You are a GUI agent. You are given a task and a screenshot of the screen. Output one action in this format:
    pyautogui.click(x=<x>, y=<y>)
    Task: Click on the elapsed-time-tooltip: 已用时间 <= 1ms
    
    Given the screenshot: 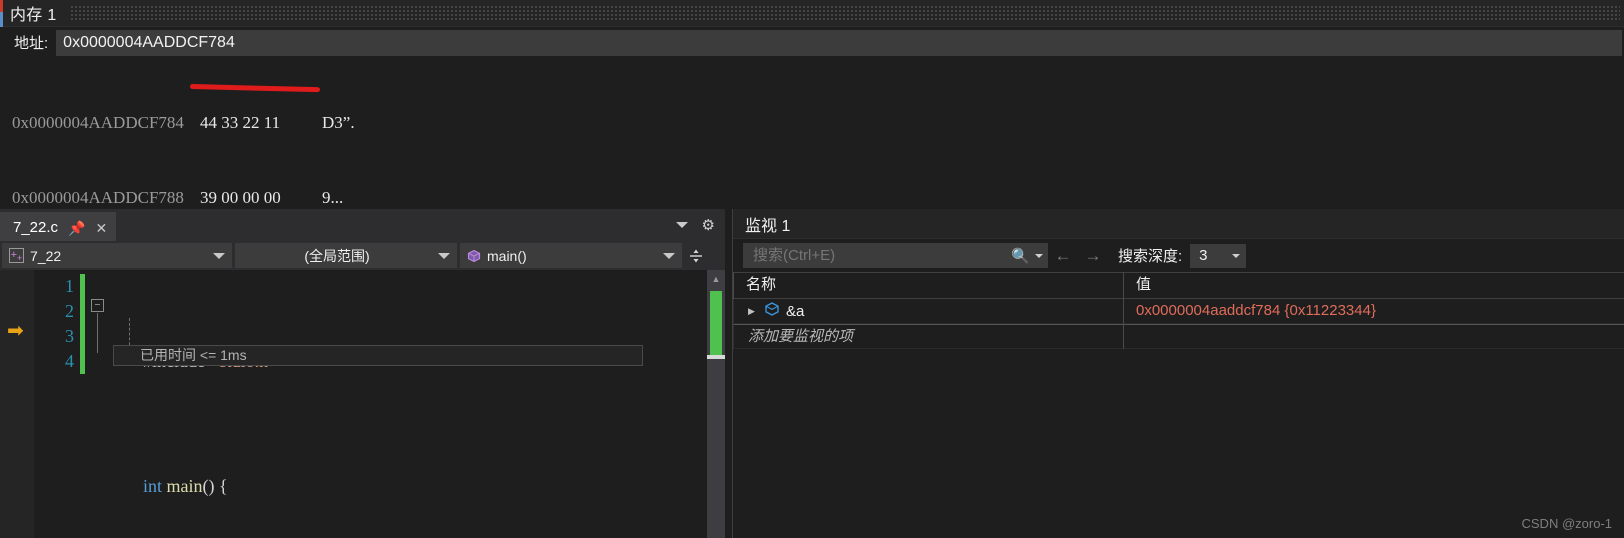 What is the action you would take?
    pyautogui.click(x=378, y=355)
    